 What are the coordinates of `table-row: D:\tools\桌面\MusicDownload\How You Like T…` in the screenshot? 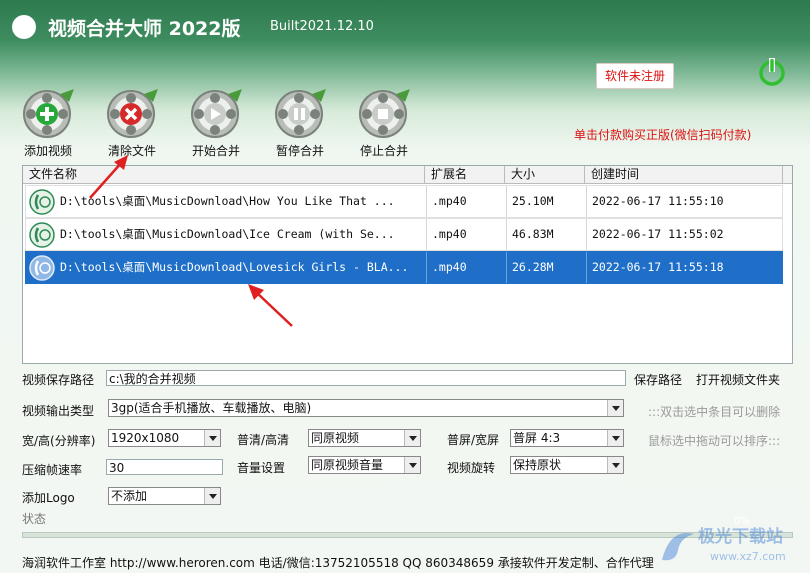 It's located at (404, 201).